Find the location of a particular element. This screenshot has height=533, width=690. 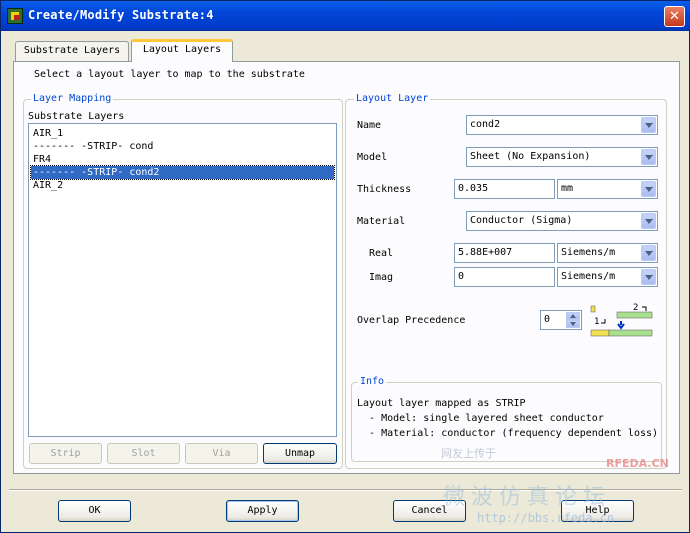

thickness-unit-select: mm is located at coordinates (607, 189).